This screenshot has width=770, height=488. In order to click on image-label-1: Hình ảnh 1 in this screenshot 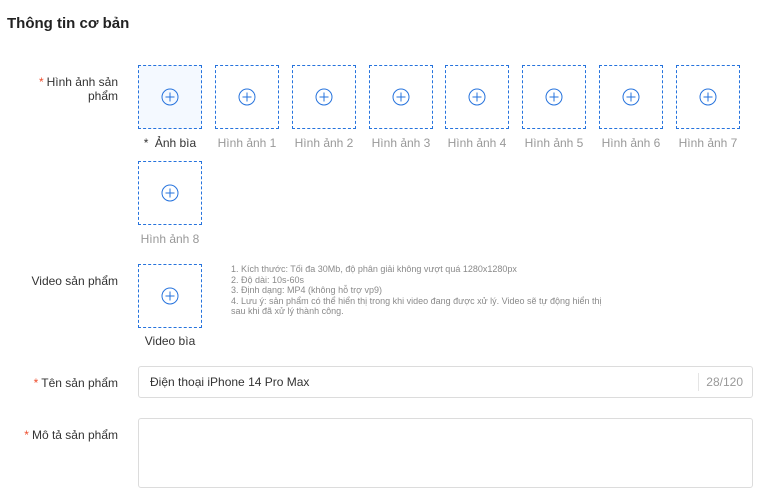, I will do `click(247, 143)`.